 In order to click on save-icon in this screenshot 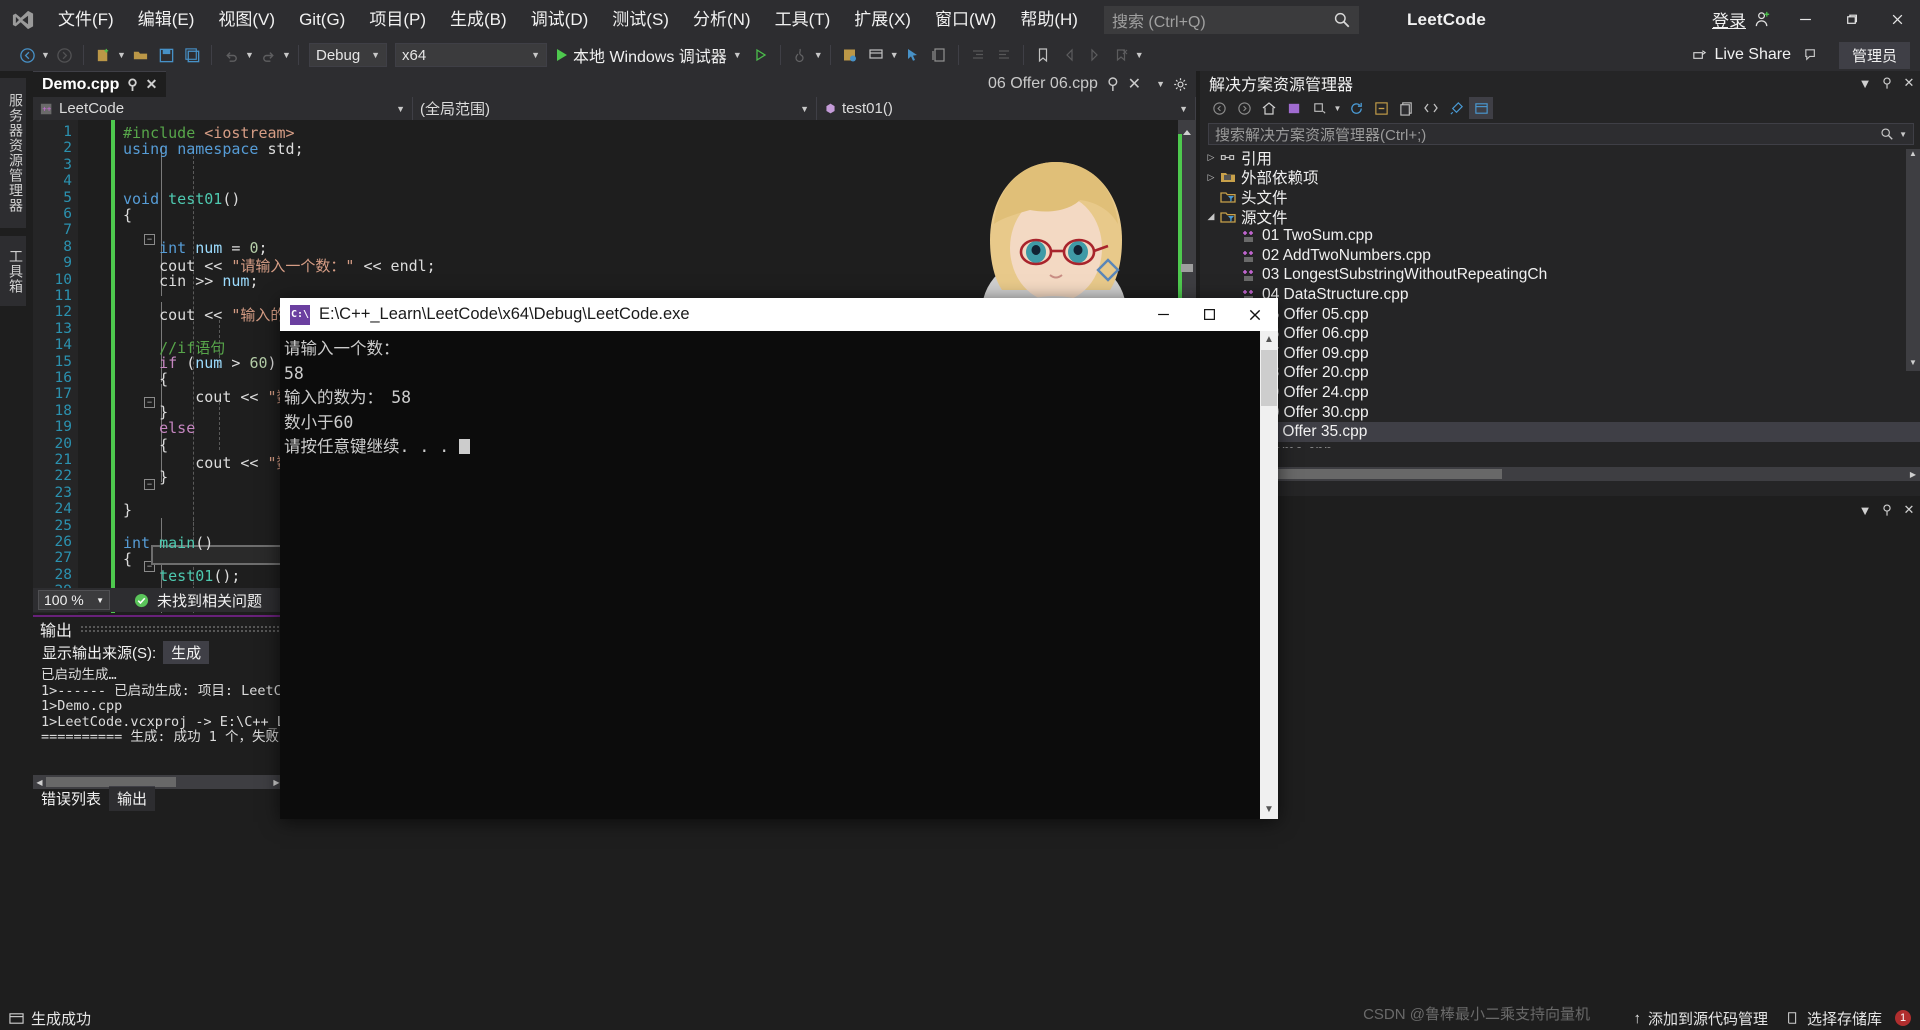, I will do `click(166, 55)`.